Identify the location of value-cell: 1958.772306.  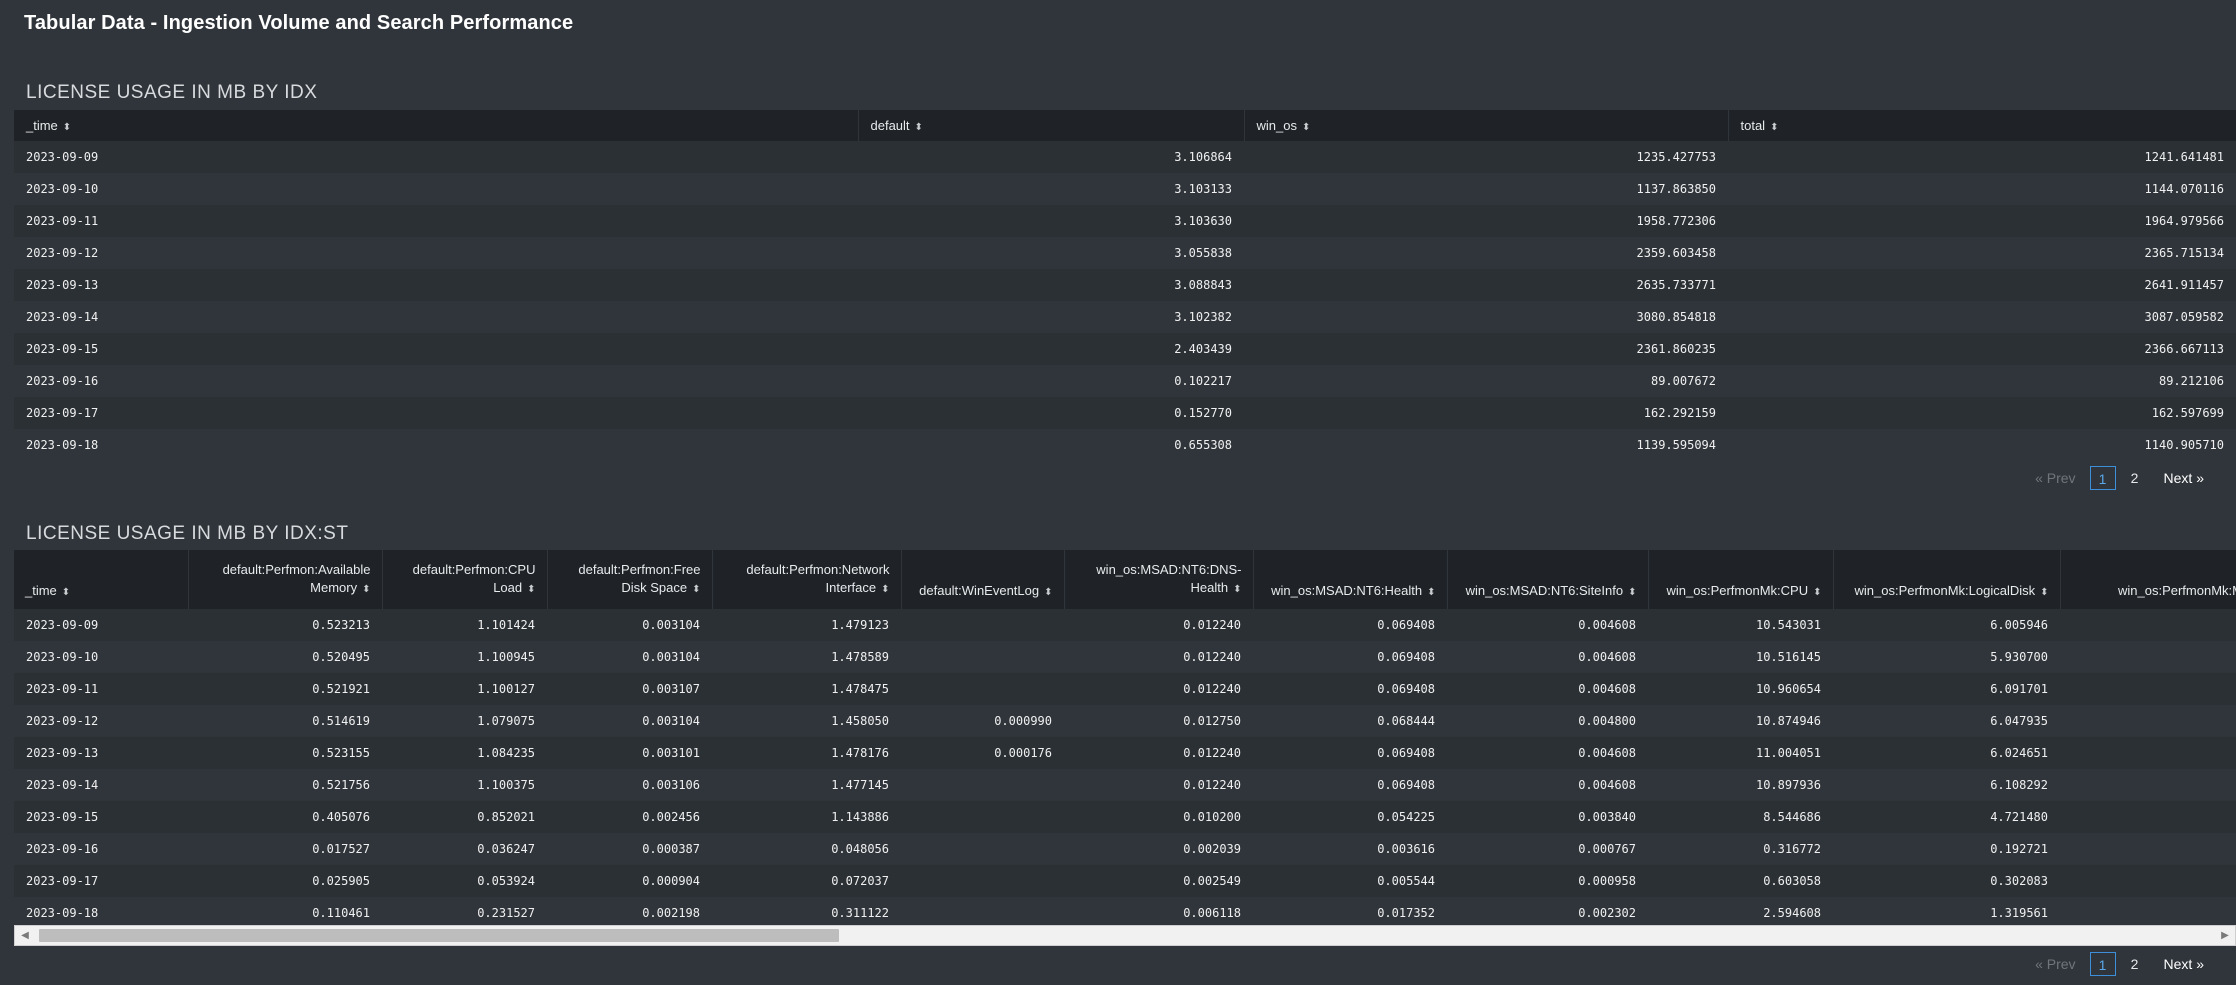
(1486, 221).